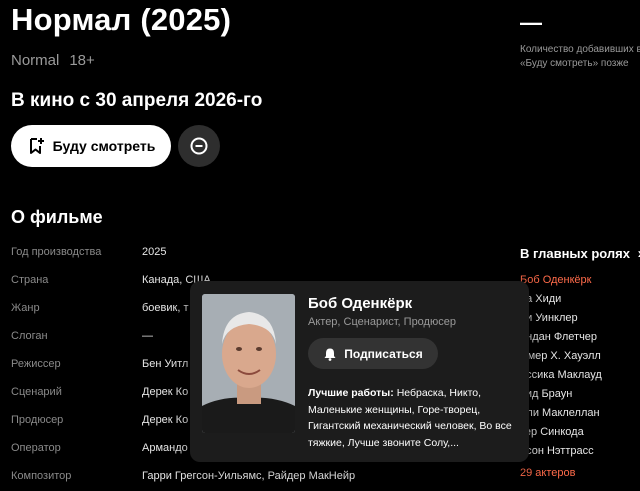 The image size is (640, 491). Describe the element at coordinates (57, 217) in the screenshot. I see `about-heading: О фильме` at that location.